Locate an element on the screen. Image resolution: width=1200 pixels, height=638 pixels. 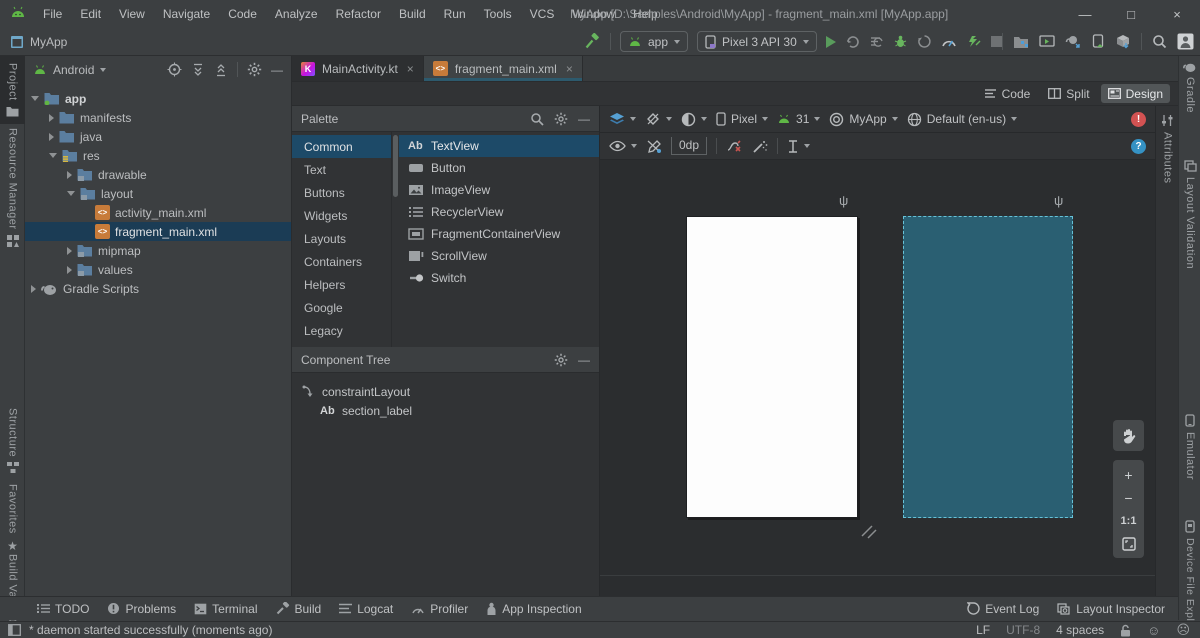
tree-row-app: app is located at coordinates (158, 98).